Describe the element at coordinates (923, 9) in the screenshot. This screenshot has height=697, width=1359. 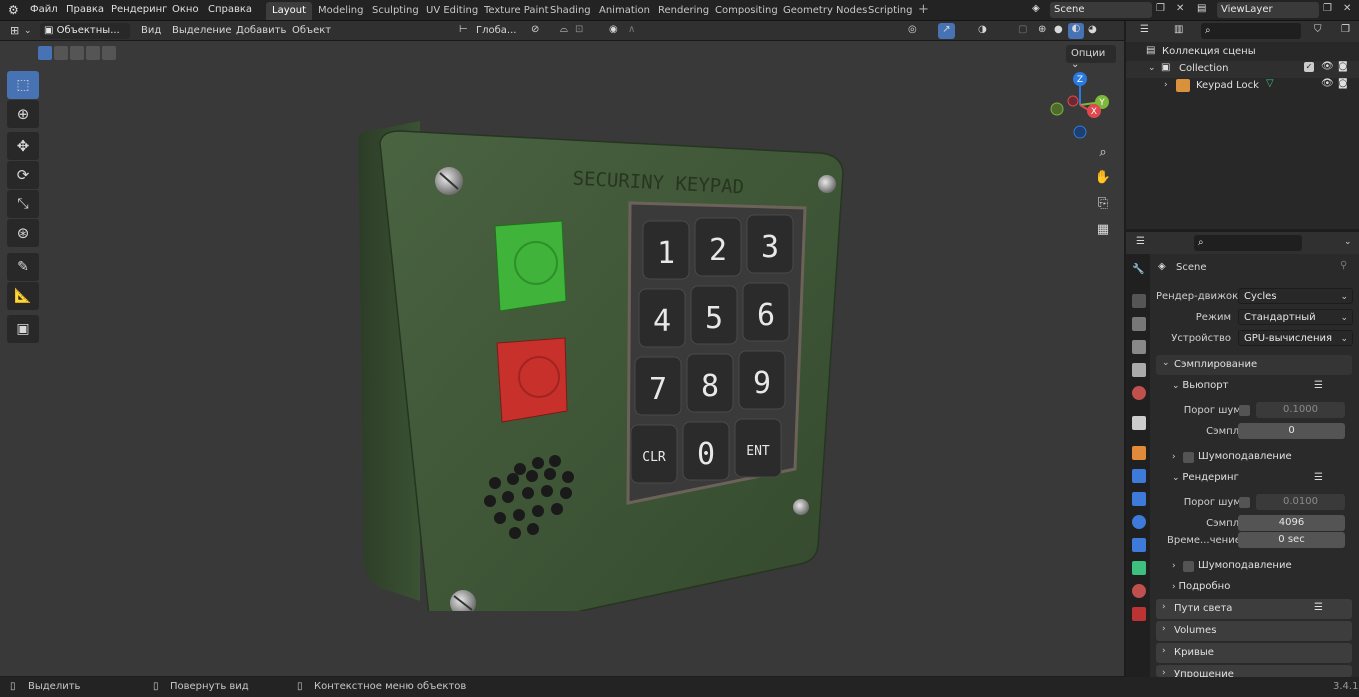
I see `add-workspace-icon: +` at that location.